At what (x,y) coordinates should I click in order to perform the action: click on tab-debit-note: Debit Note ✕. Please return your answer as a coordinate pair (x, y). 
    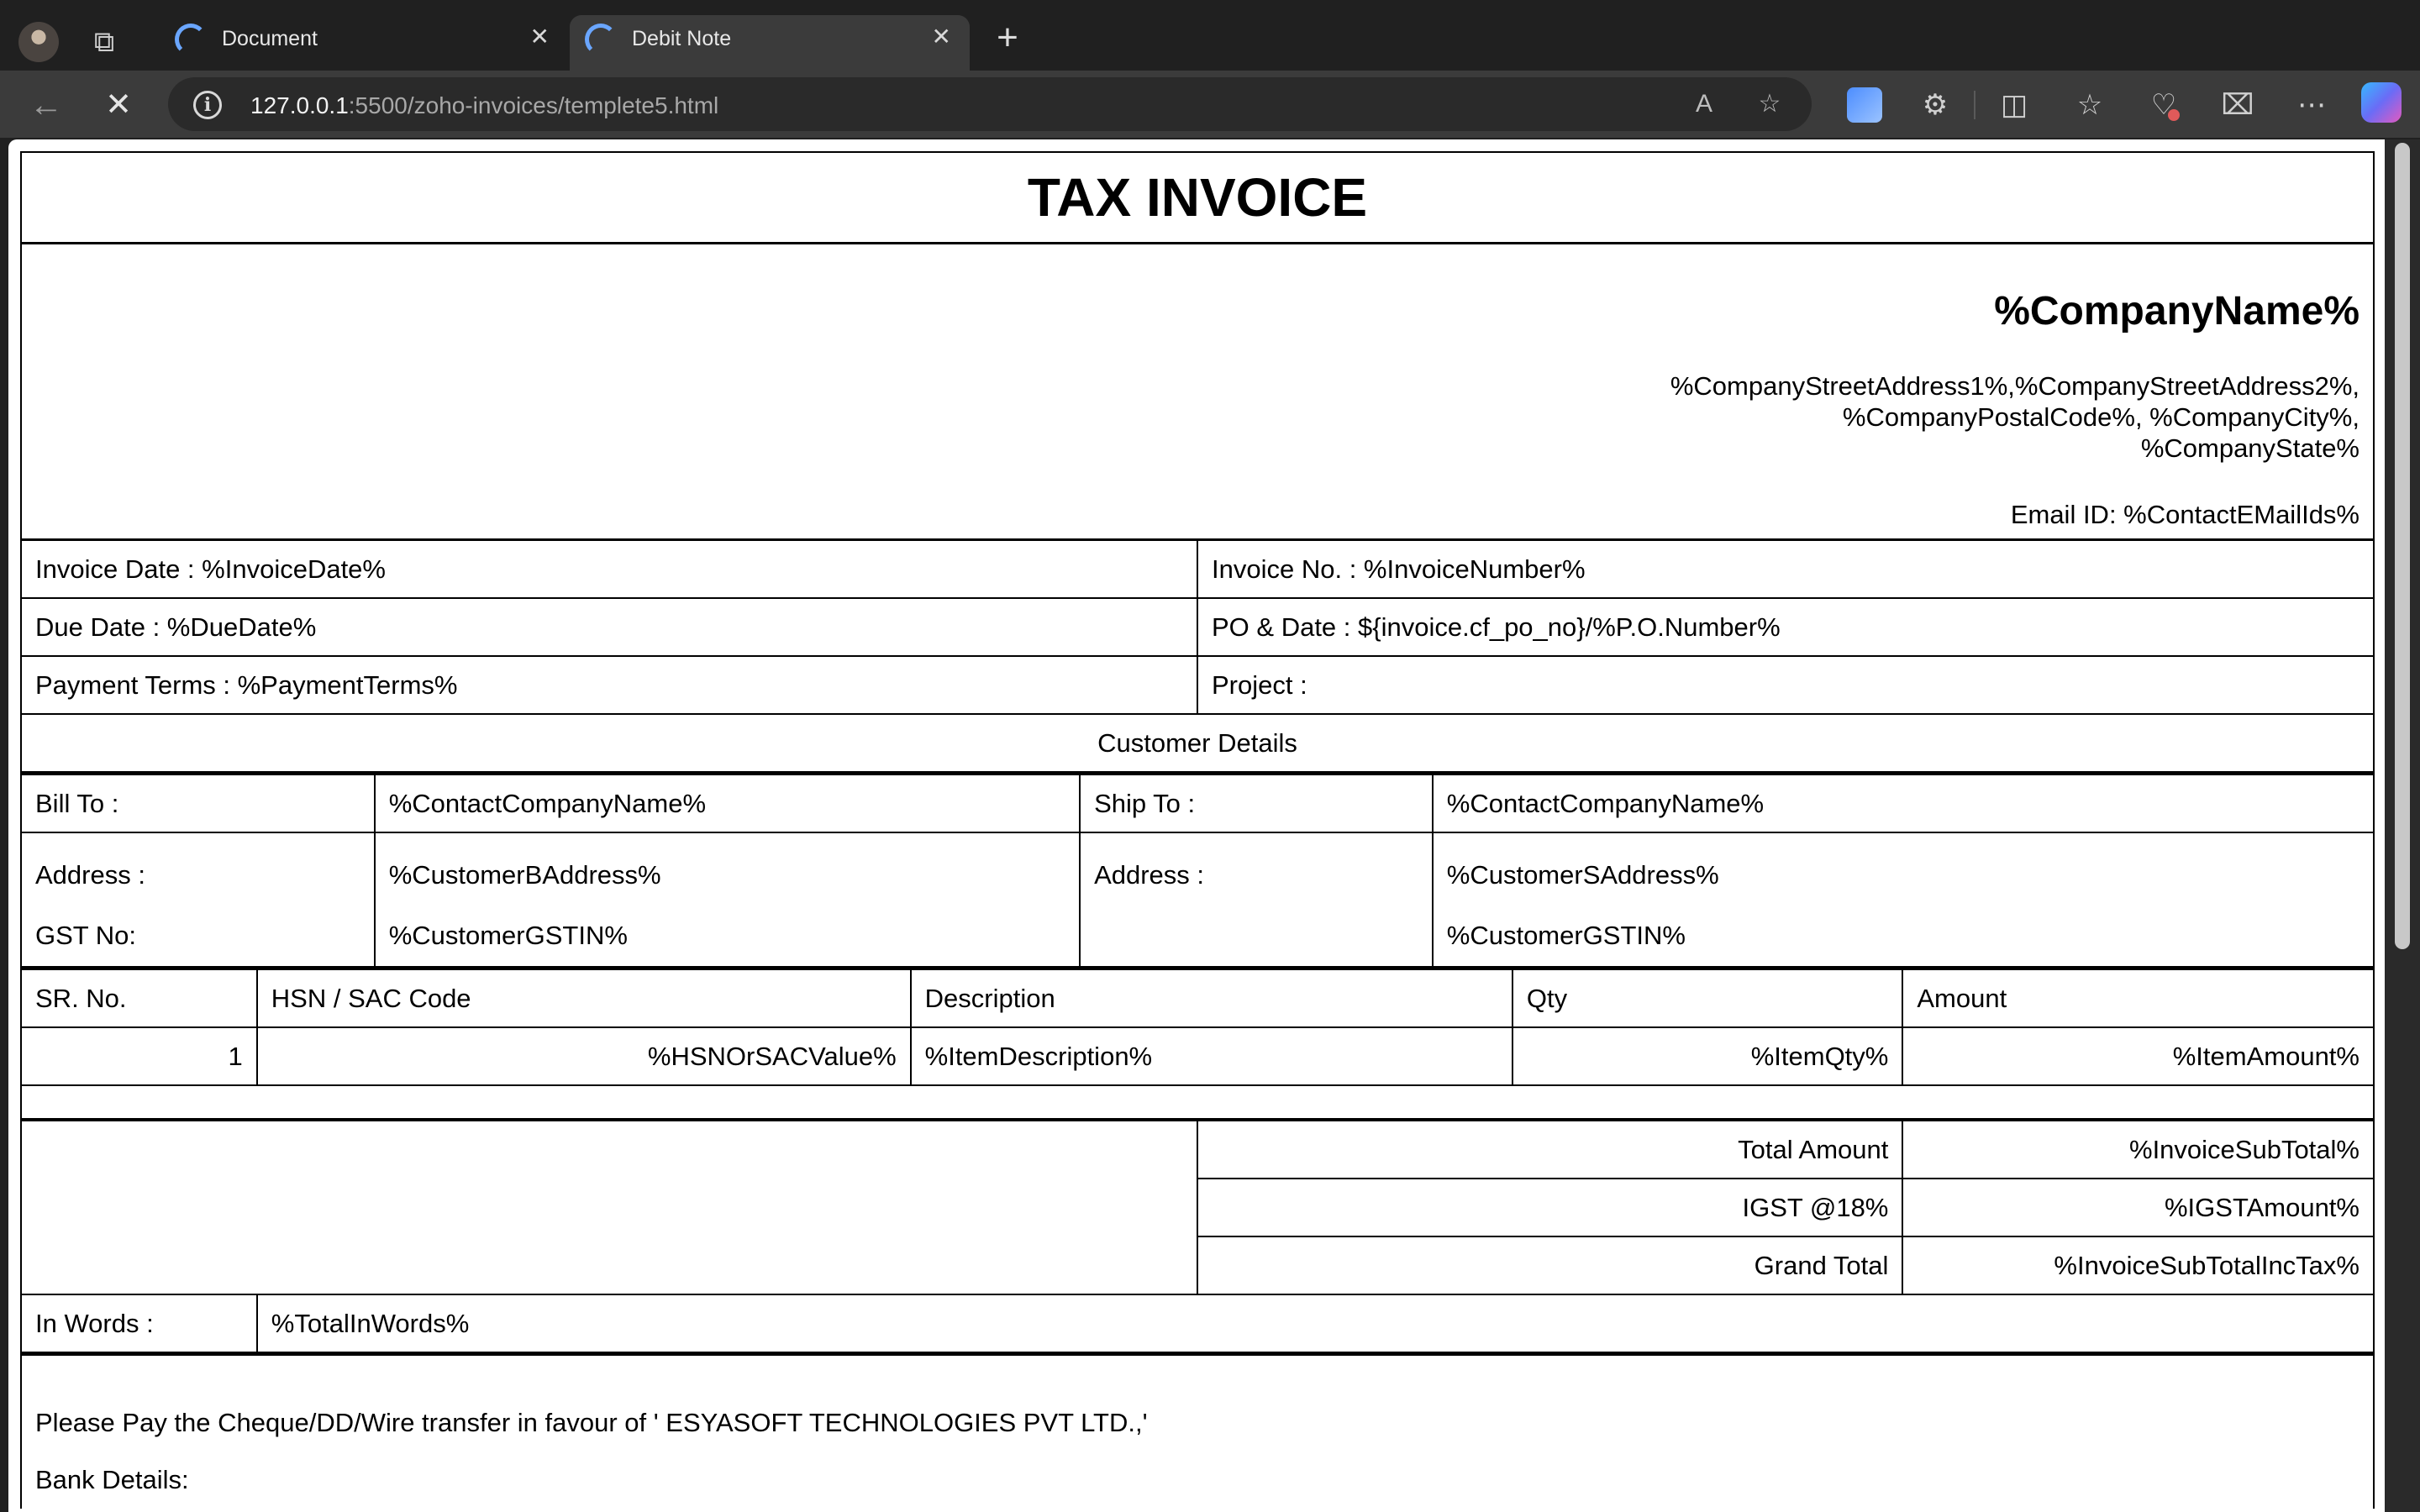
    Looking at the image, I should click on (770, 43).